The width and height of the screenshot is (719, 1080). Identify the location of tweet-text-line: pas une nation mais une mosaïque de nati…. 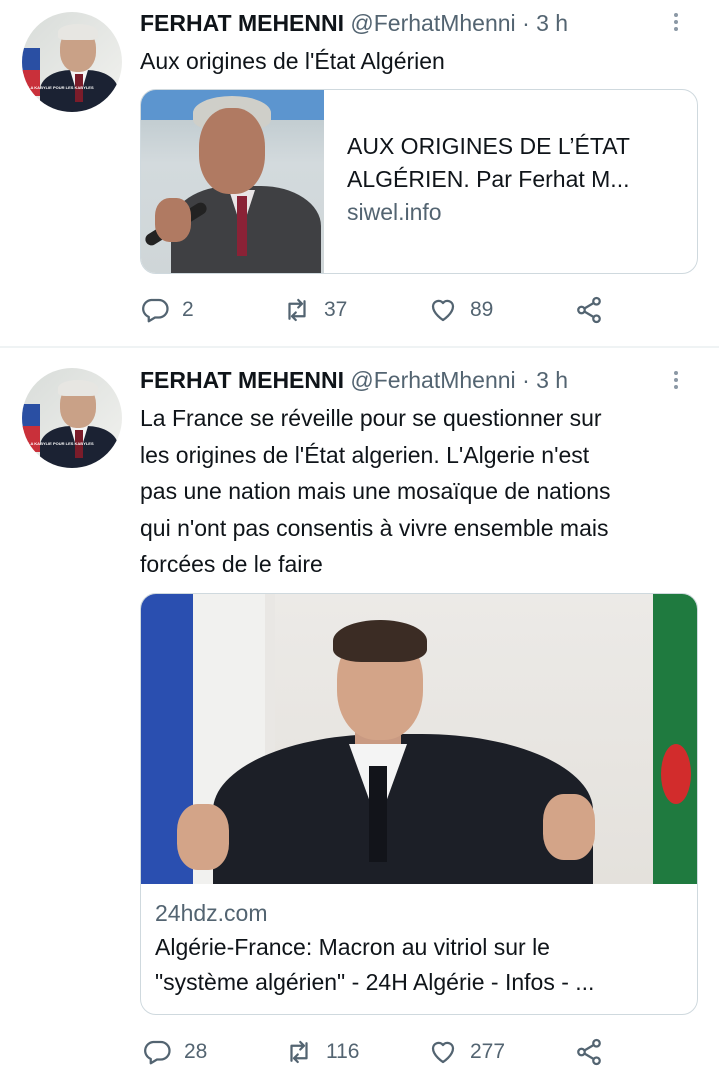
(375, 491).